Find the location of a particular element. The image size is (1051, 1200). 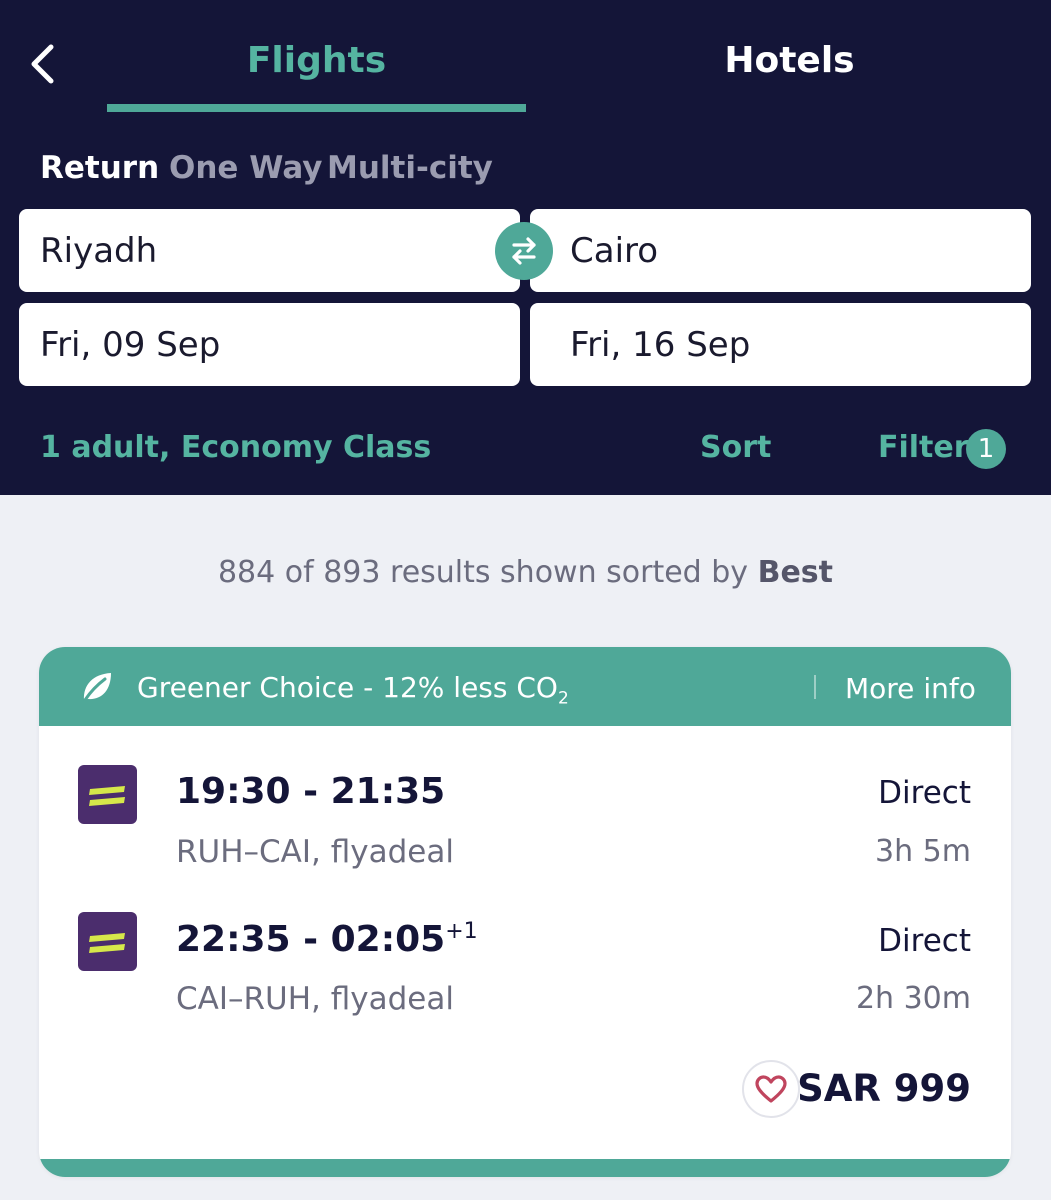

destination-value: Cairo is located at coordinates (614, 250).